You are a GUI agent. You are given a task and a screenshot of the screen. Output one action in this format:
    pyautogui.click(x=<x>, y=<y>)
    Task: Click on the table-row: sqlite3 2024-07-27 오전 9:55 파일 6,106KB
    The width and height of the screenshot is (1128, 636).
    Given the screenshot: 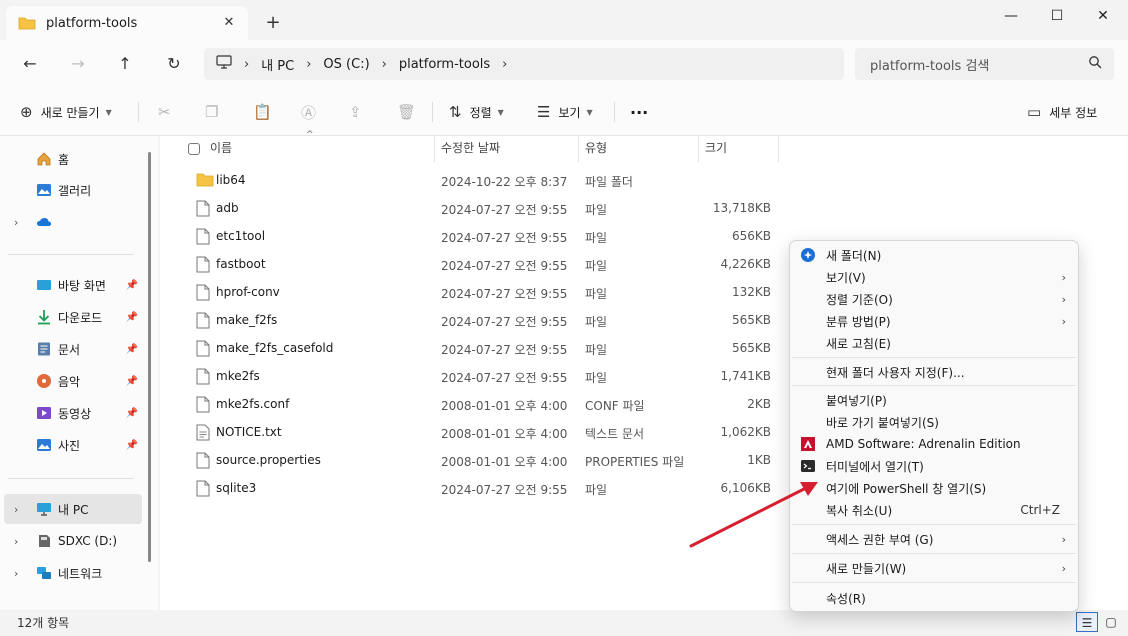 What is the action you would take?
    pyautogui.click(x=470, y=488)
    